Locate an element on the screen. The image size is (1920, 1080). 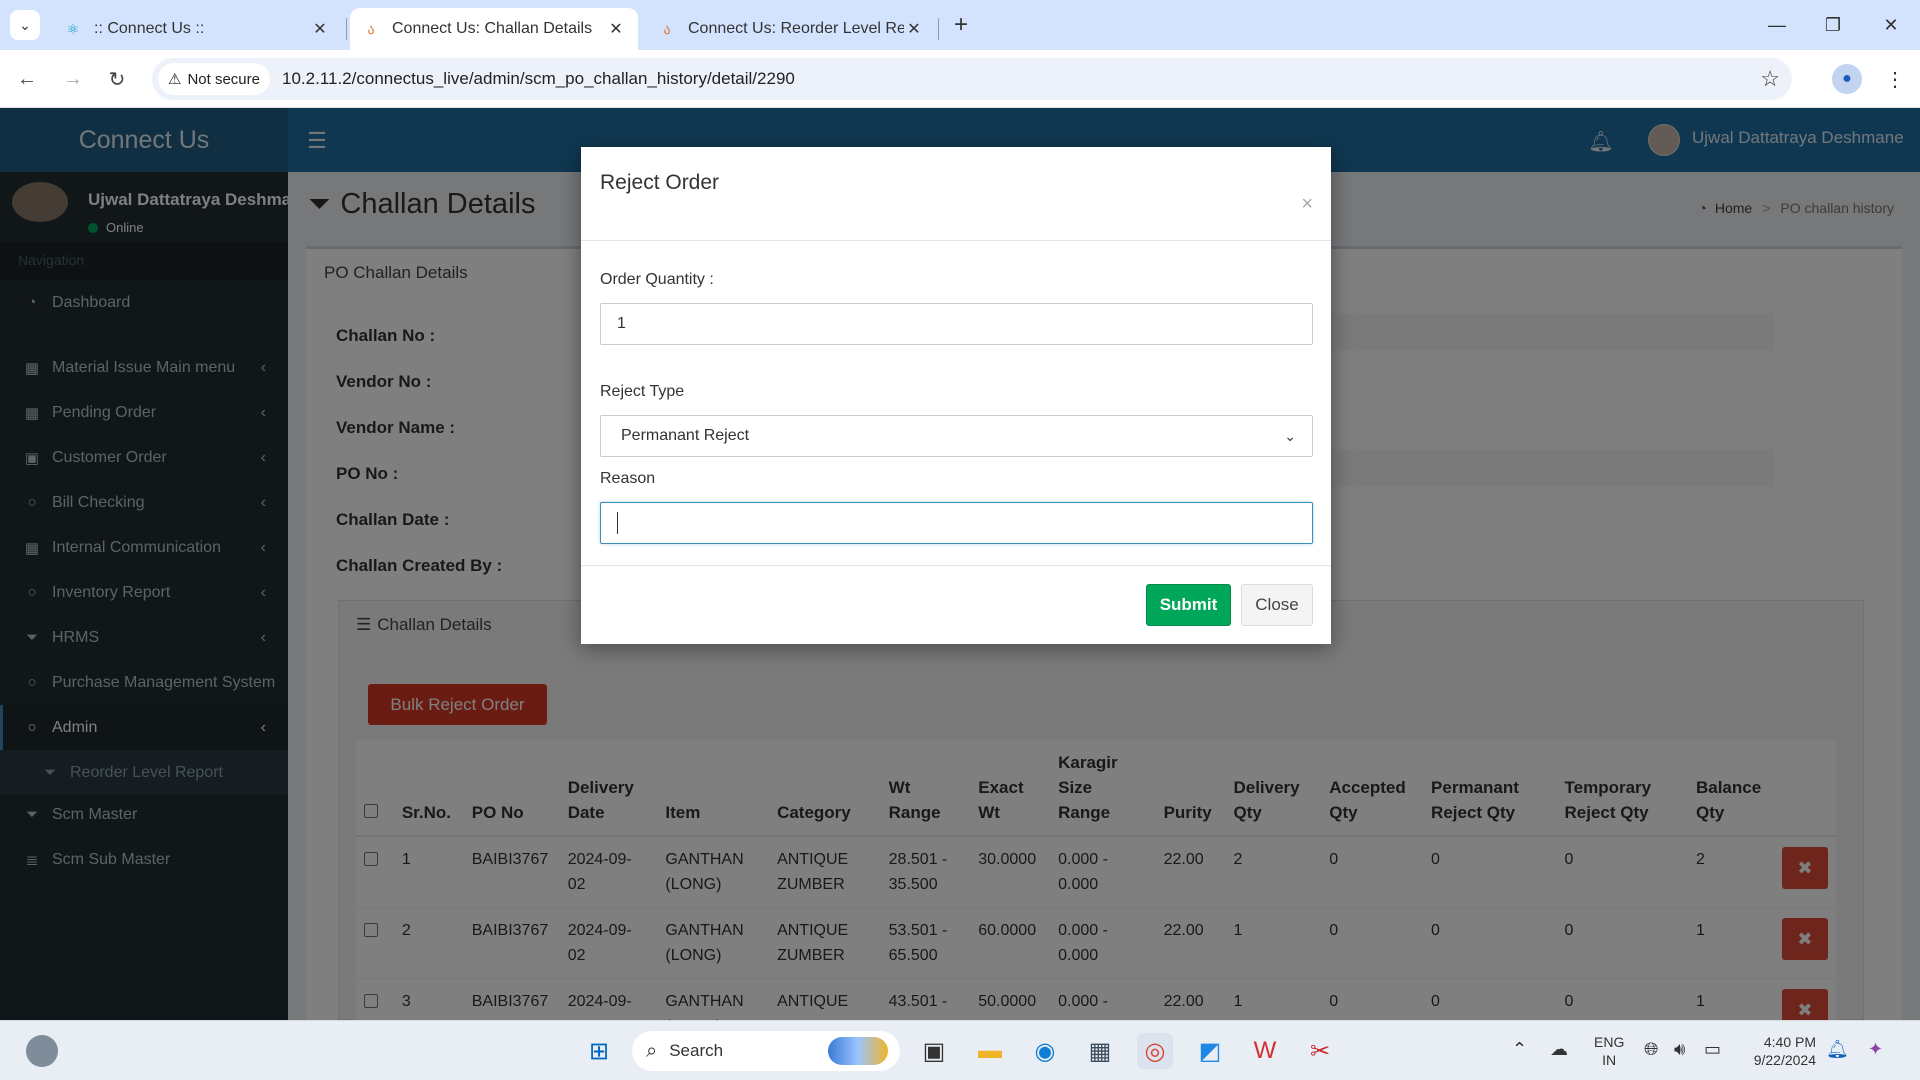
tab-reorder-level-report: ა Connect Us: Reorder Level Repo ✕ is located at coordinates (791, 29).